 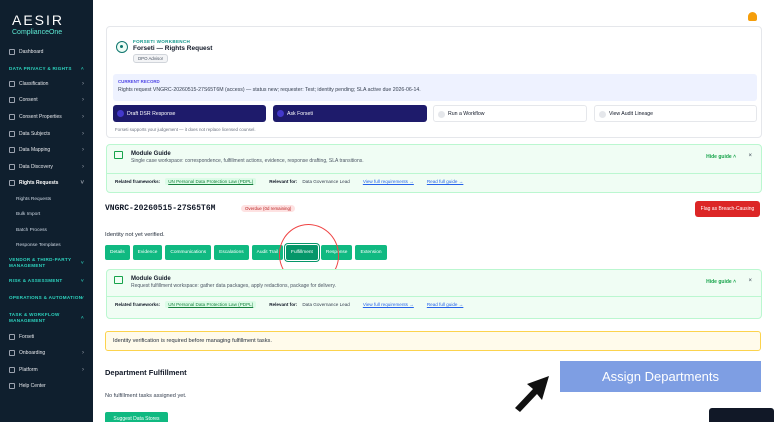 What do you see at coordinates (12, 52) in the screenshot?
I see `dashboard-icon` at bounding box center [12, 52].